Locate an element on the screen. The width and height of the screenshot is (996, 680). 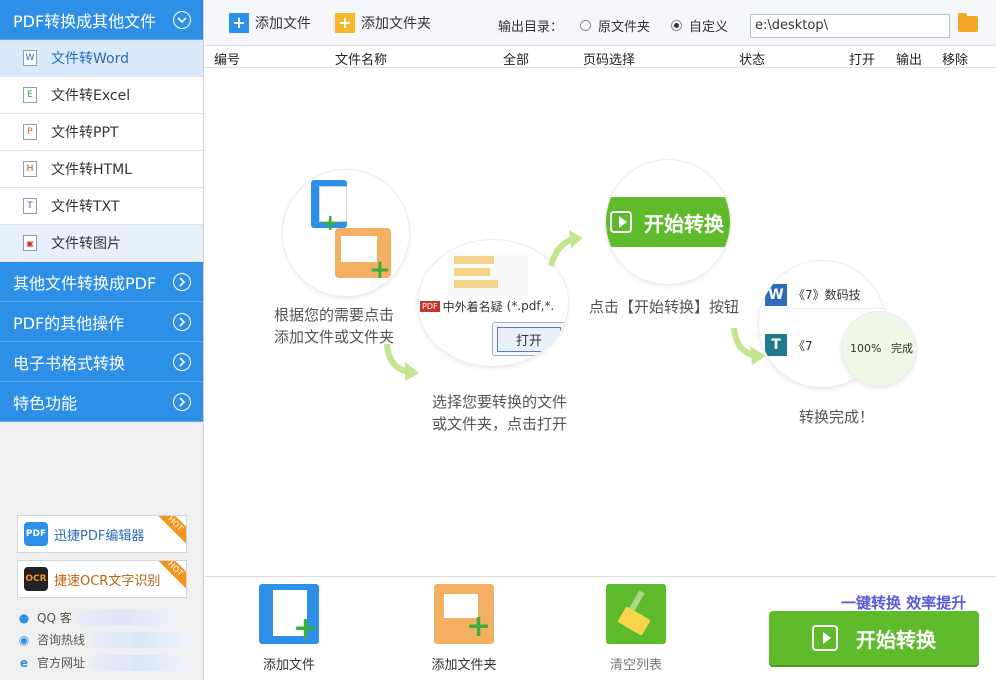
sidebar-item-to-excel: E 文件转Excel is located at coordinates (101, 95).